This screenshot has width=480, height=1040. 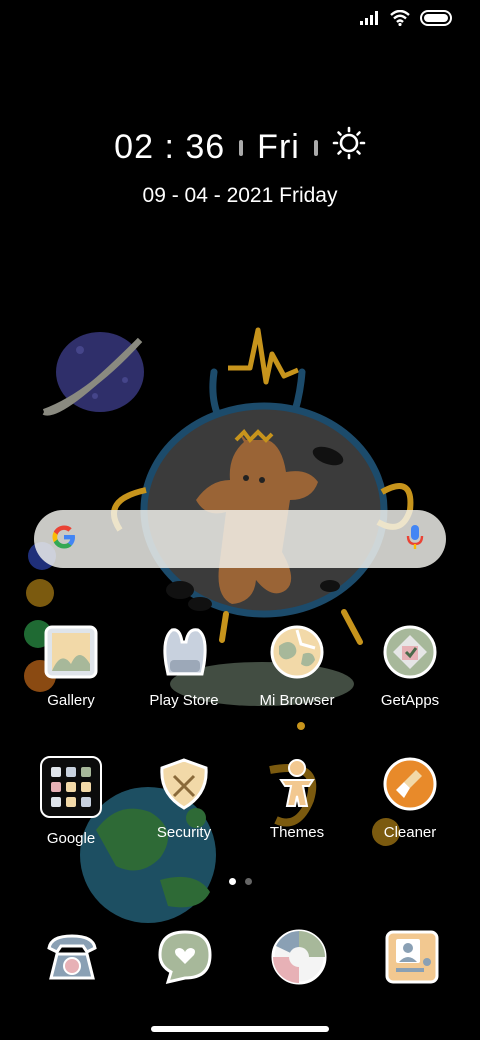 I want to click on clock-day: Fri, so click(x=278, y=147).